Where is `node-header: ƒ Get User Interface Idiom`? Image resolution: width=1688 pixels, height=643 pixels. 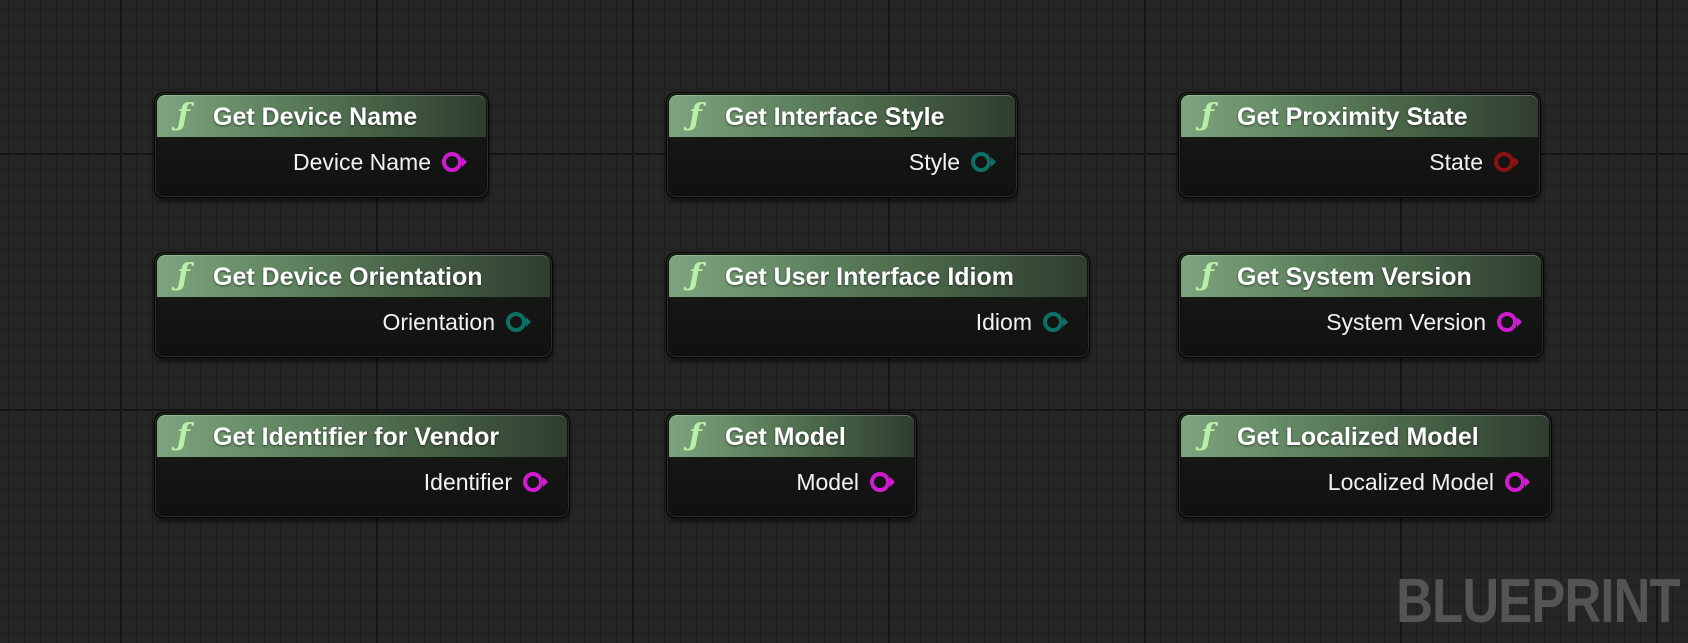 node-header: ƒ Get User Interface Idiom is located at coordinates (878, 276).